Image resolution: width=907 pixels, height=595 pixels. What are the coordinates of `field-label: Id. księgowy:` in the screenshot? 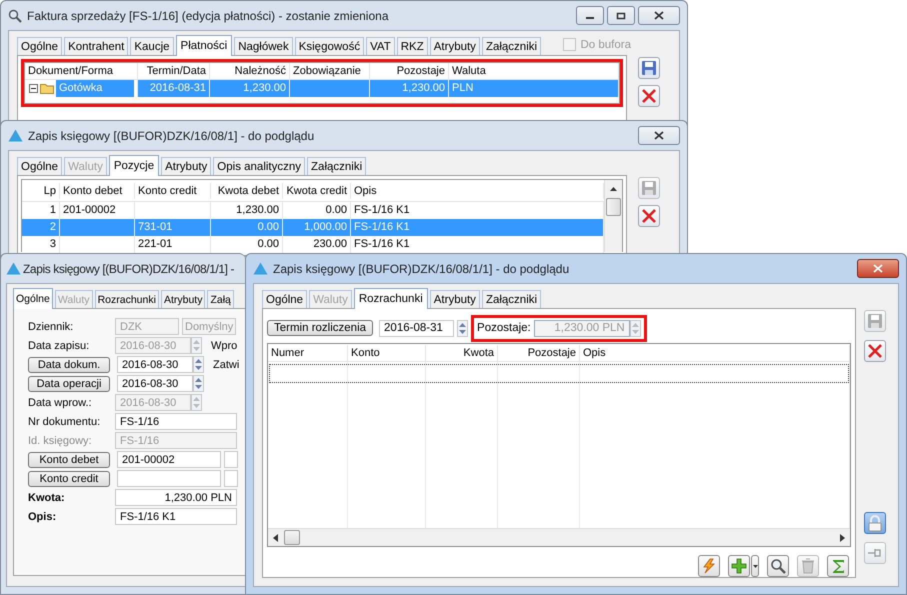 It's located at (60, 440).